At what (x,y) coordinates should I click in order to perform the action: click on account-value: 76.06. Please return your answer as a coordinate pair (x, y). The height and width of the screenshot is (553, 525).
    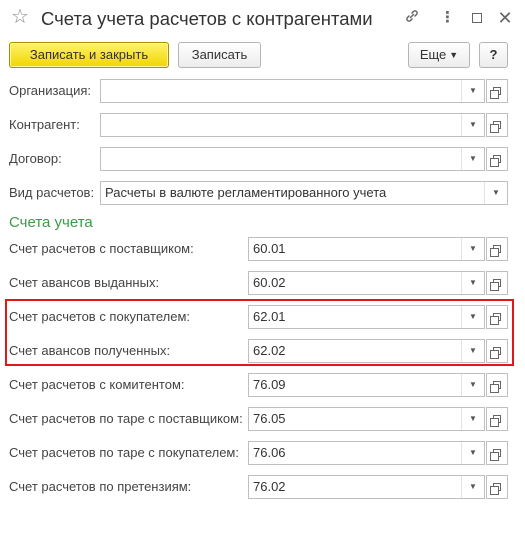
    Looking at the image, I should click on (269, 452).